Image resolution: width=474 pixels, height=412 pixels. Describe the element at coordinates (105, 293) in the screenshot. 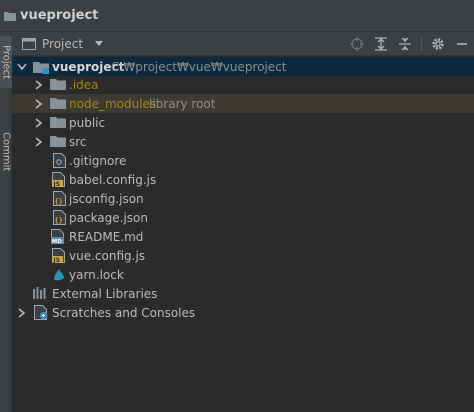

I see `tree-label-external-libraries: External Libraries` at that location.